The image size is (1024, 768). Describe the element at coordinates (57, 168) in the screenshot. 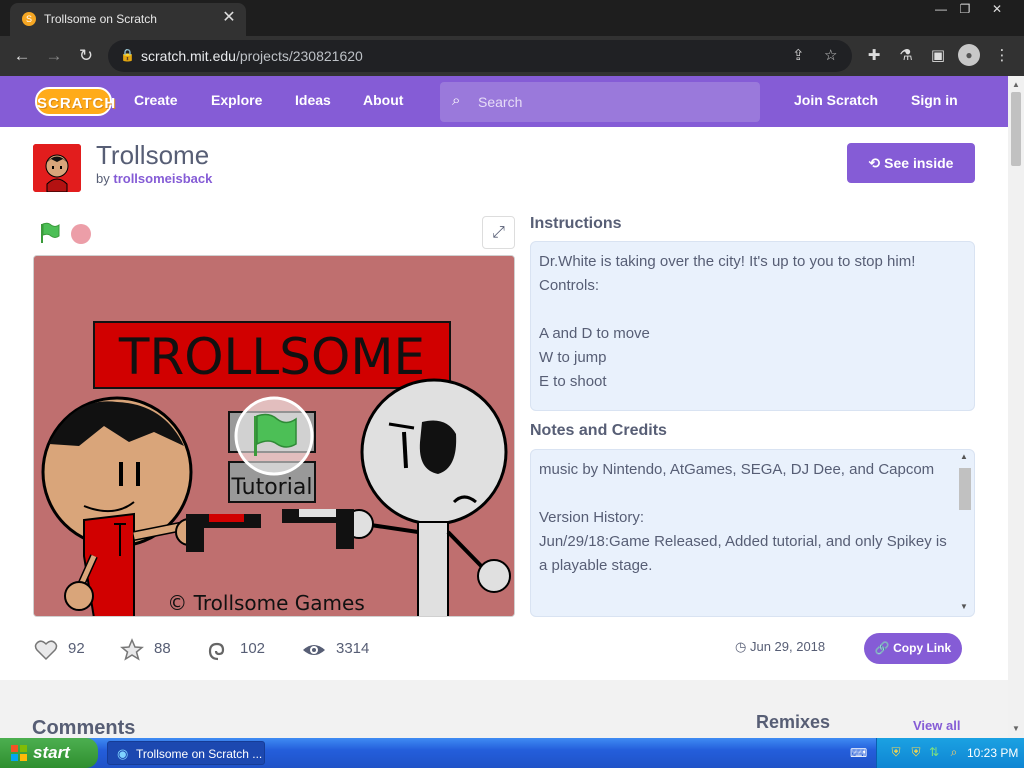

I see `project-thumbnail` at that location.